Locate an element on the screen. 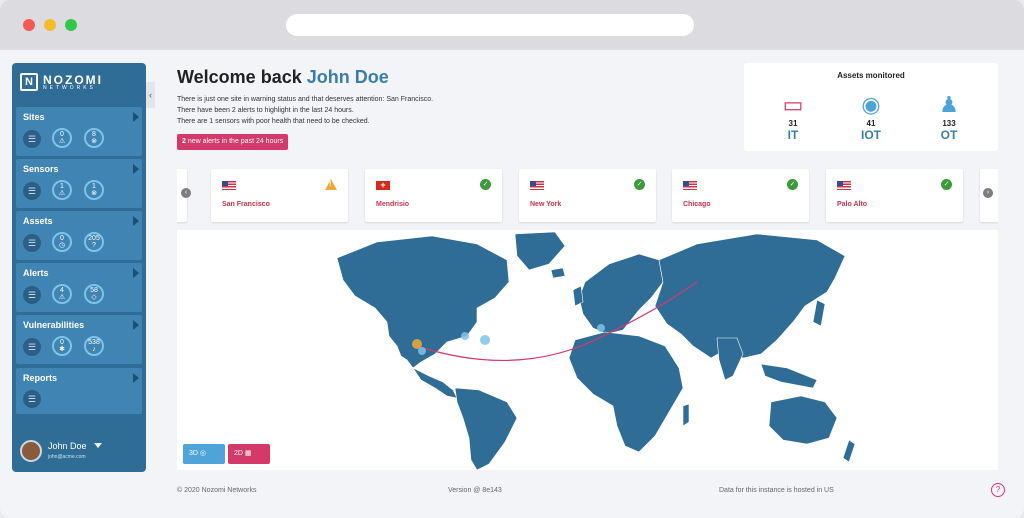 The image size is (1024, 518). new-alerts-button: 2 new alerts in the past 24 hours is located at coordinates (233, 142).